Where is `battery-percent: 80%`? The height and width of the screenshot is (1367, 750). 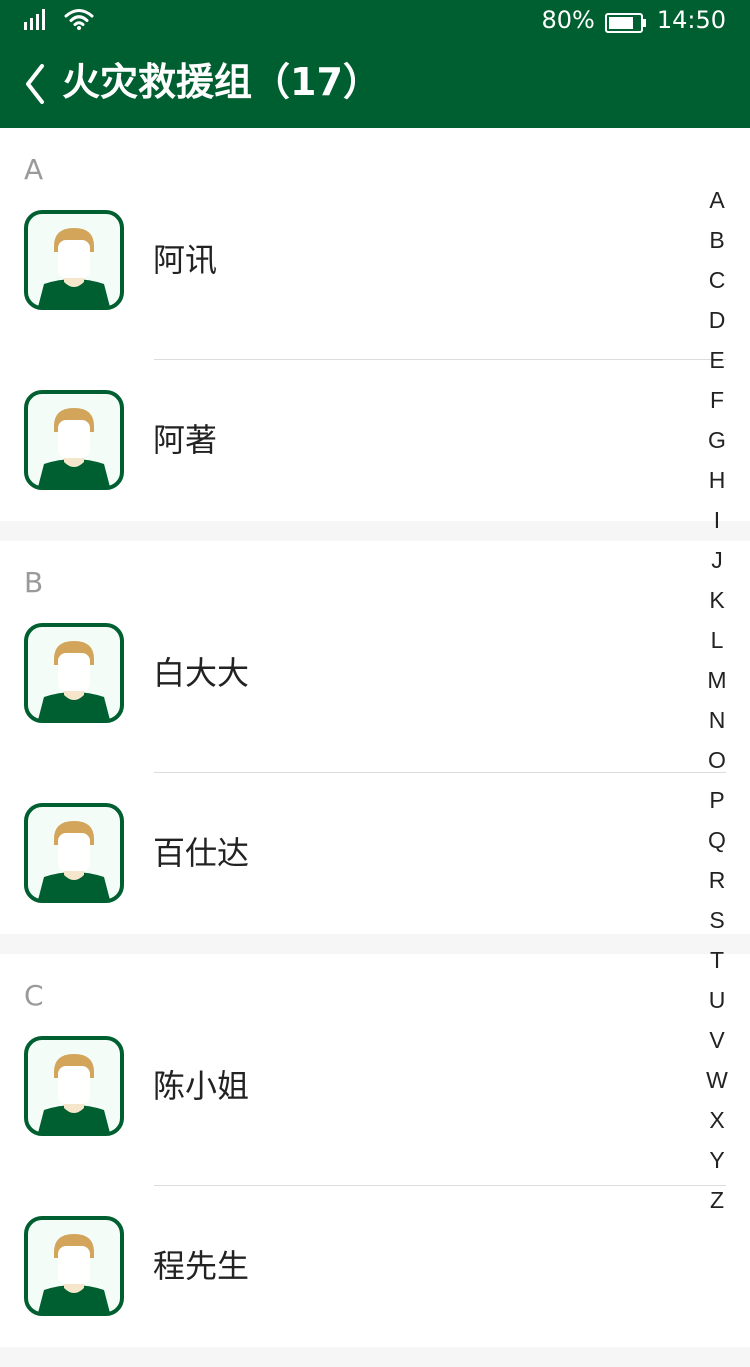 battery-percent: 80% is located at coordinates (568, 20).